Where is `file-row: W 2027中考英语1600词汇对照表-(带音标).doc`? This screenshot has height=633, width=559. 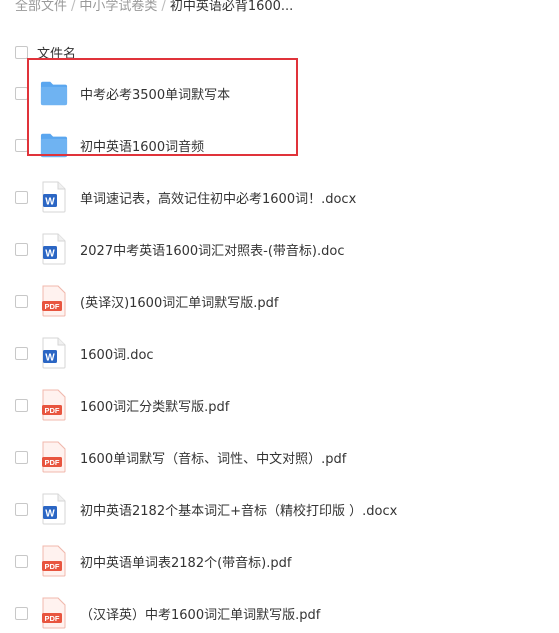
file-row: W 2027中考英语1600词汇对照表-(带音标).doc is located at coordinates (279, 249).